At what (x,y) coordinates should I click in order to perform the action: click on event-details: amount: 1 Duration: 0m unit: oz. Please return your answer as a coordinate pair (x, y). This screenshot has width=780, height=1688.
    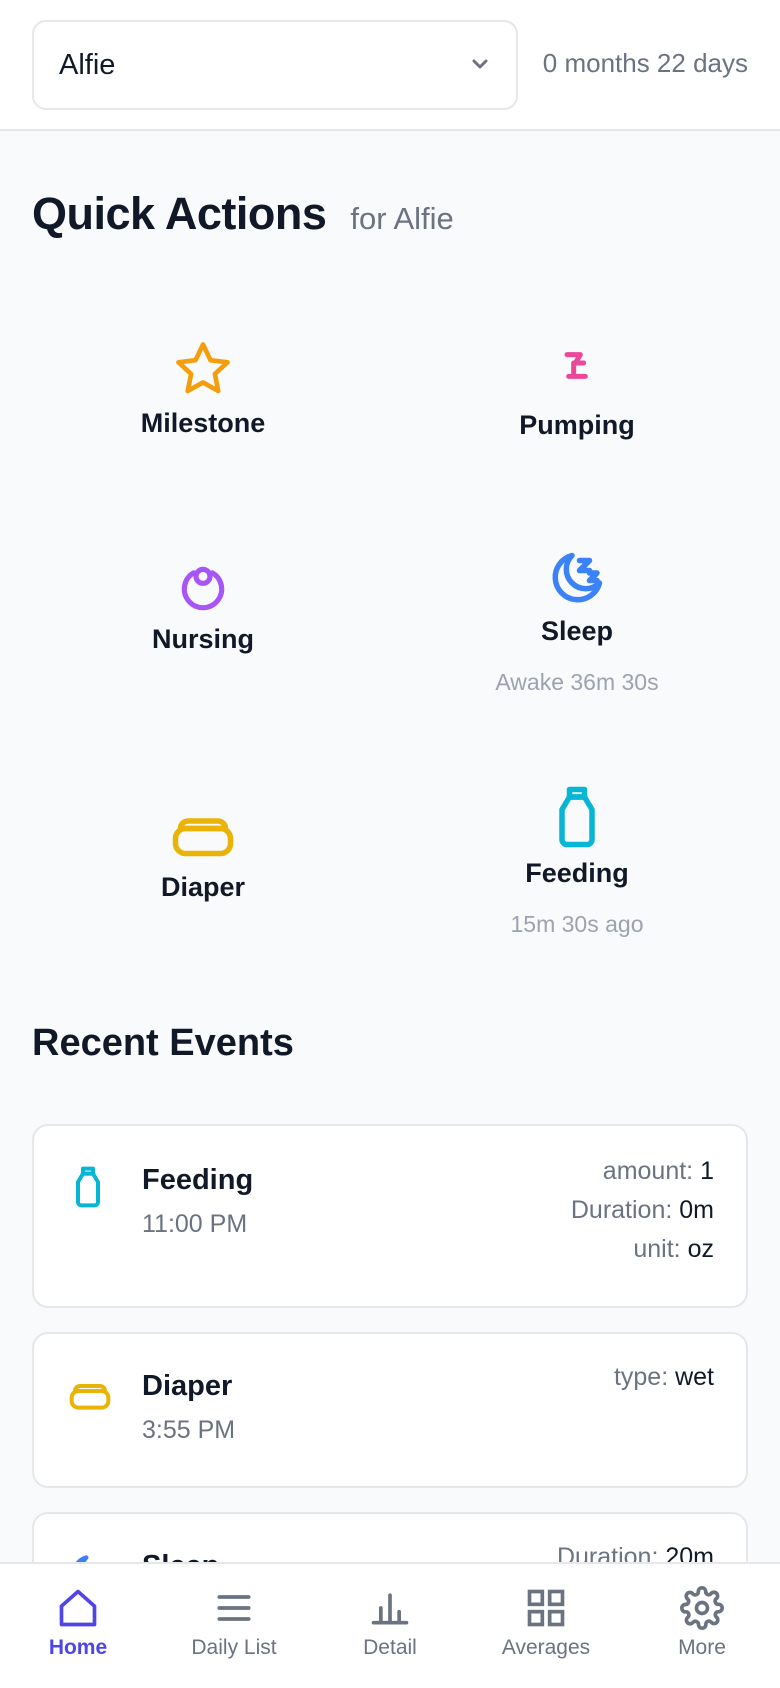
    Looking at the image, I should click on (642, 1210).